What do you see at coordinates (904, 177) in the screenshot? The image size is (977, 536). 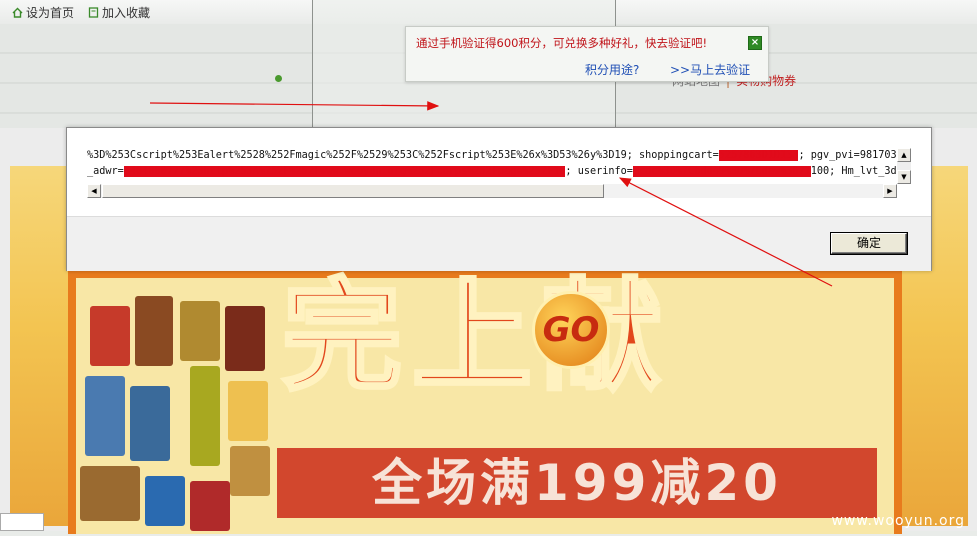 I see `scroll-down-icon: ▼` at bounding box center [904, 177].